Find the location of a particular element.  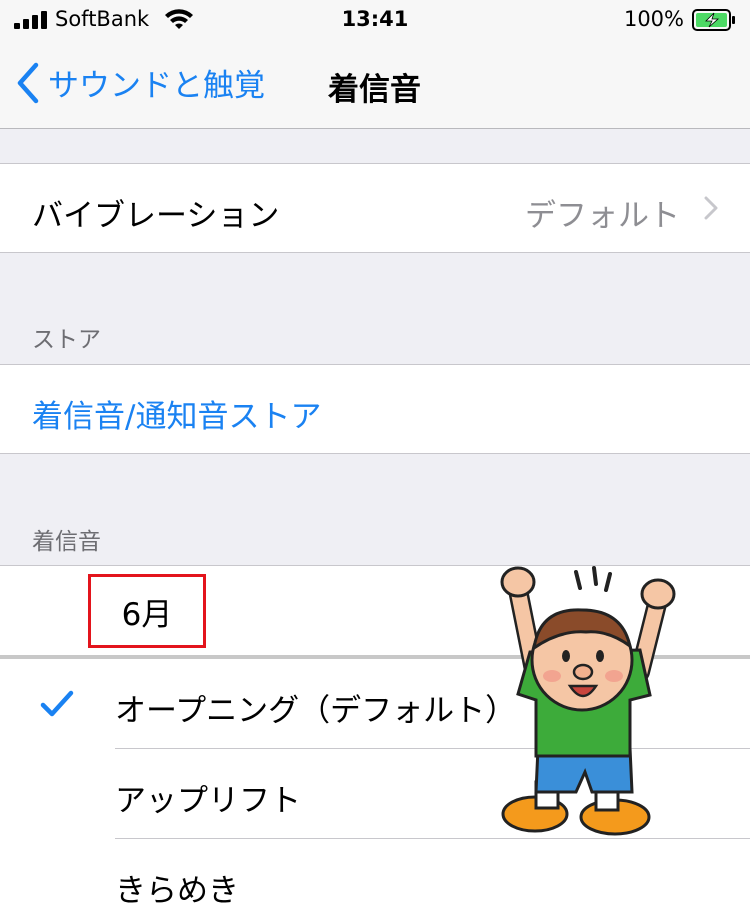

ringtone-store-cell: 着信音/通知音ストア is located at coordinates (375, 409).